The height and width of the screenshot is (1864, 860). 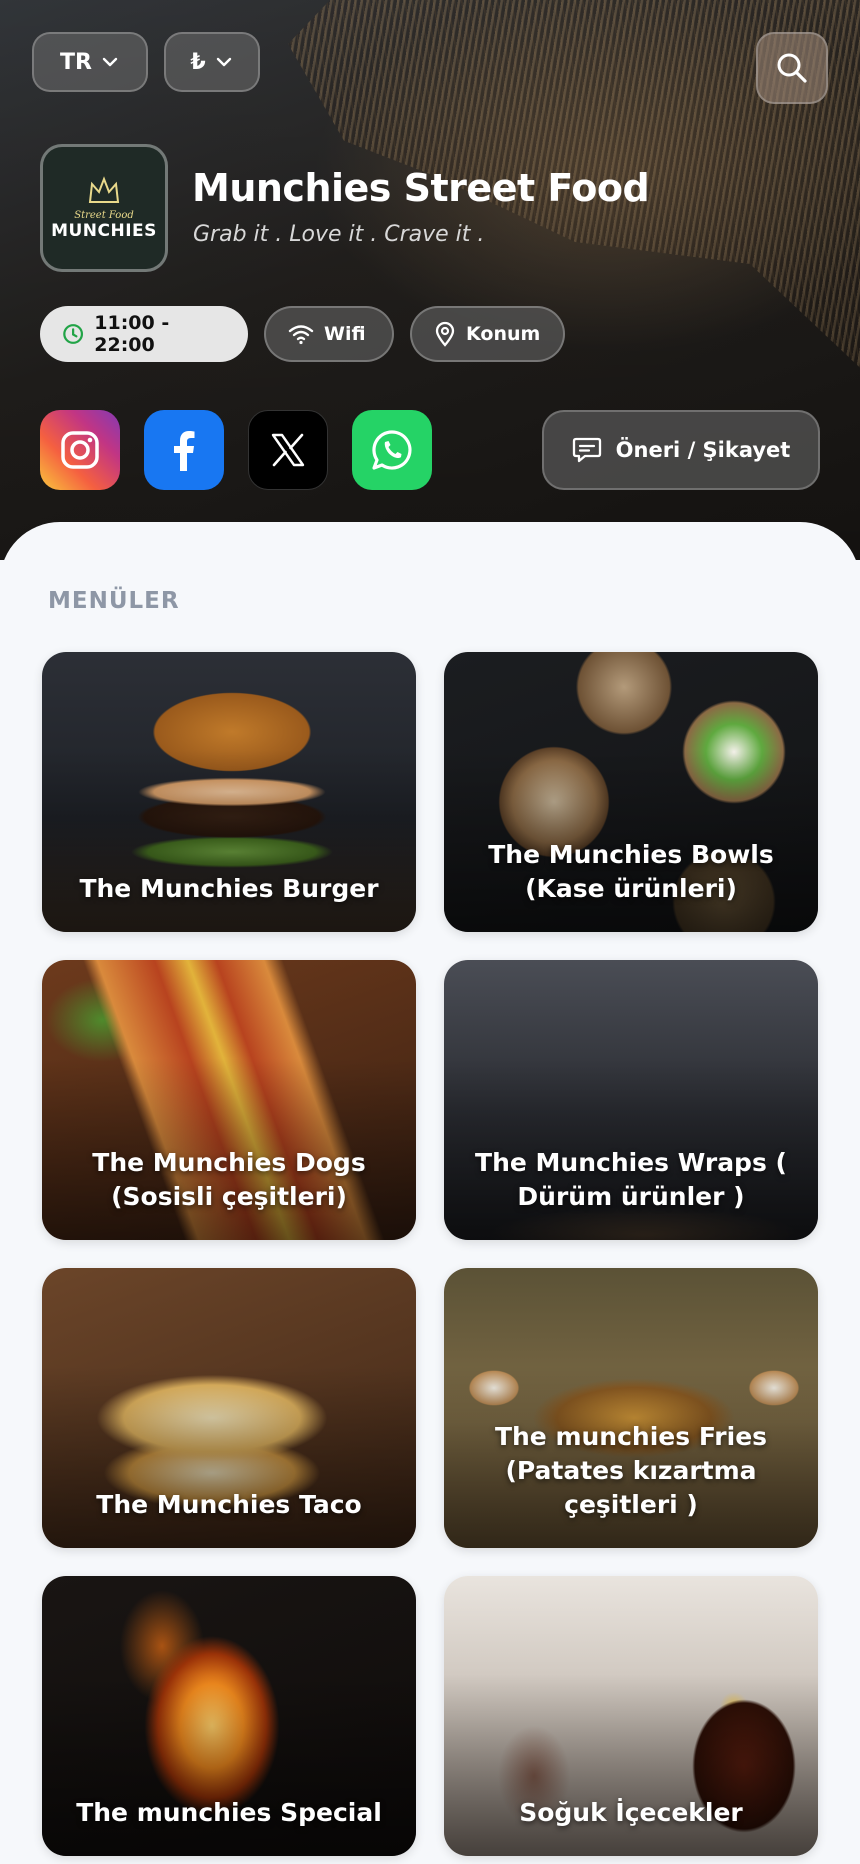 I want to click on language-selector: TR, so click(x=90, y=62).